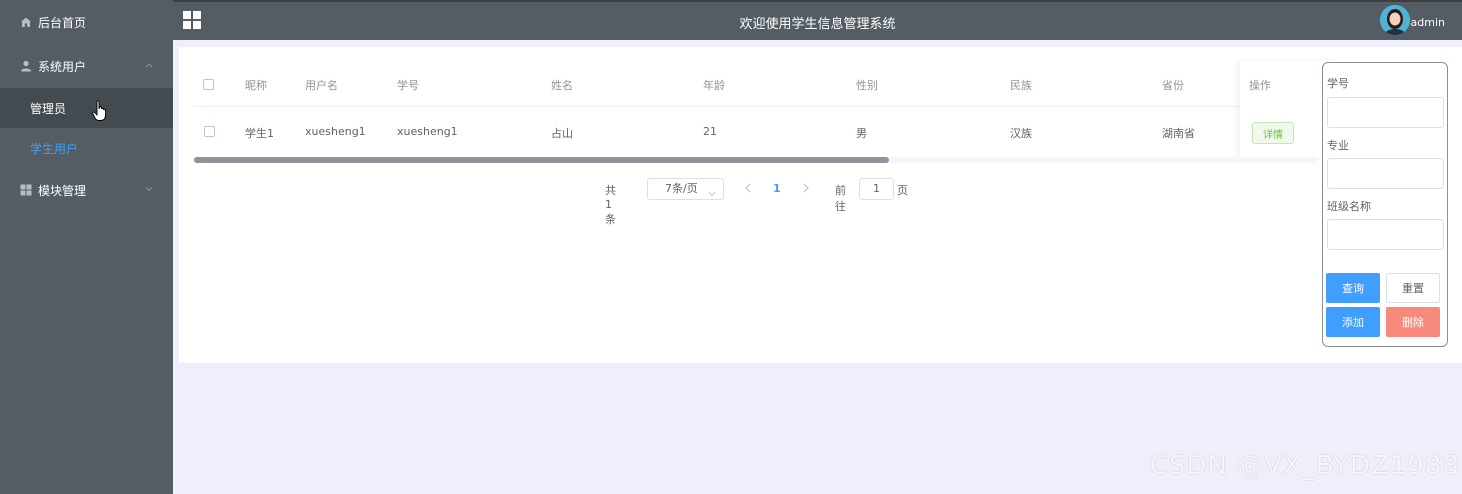  What do you see at coordinates (817, 24) in the screenshot?
I see `page-title: 欢迎使用学生信息管理系统` at bounding box center [817, 24].